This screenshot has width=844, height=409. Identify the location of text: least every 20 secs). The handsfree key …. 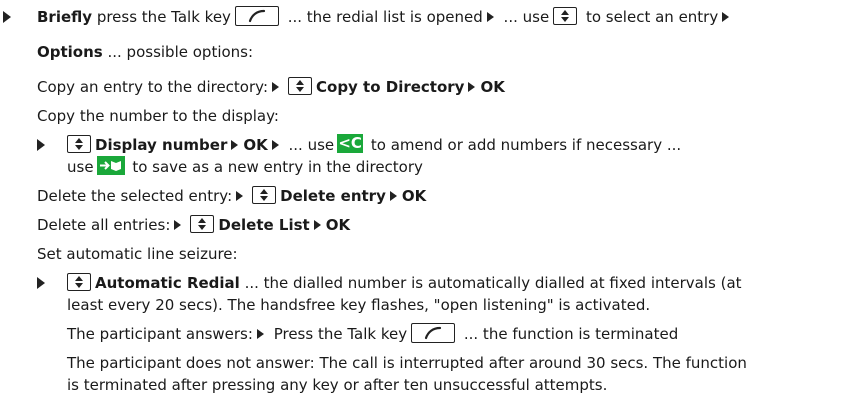
(359, 305).